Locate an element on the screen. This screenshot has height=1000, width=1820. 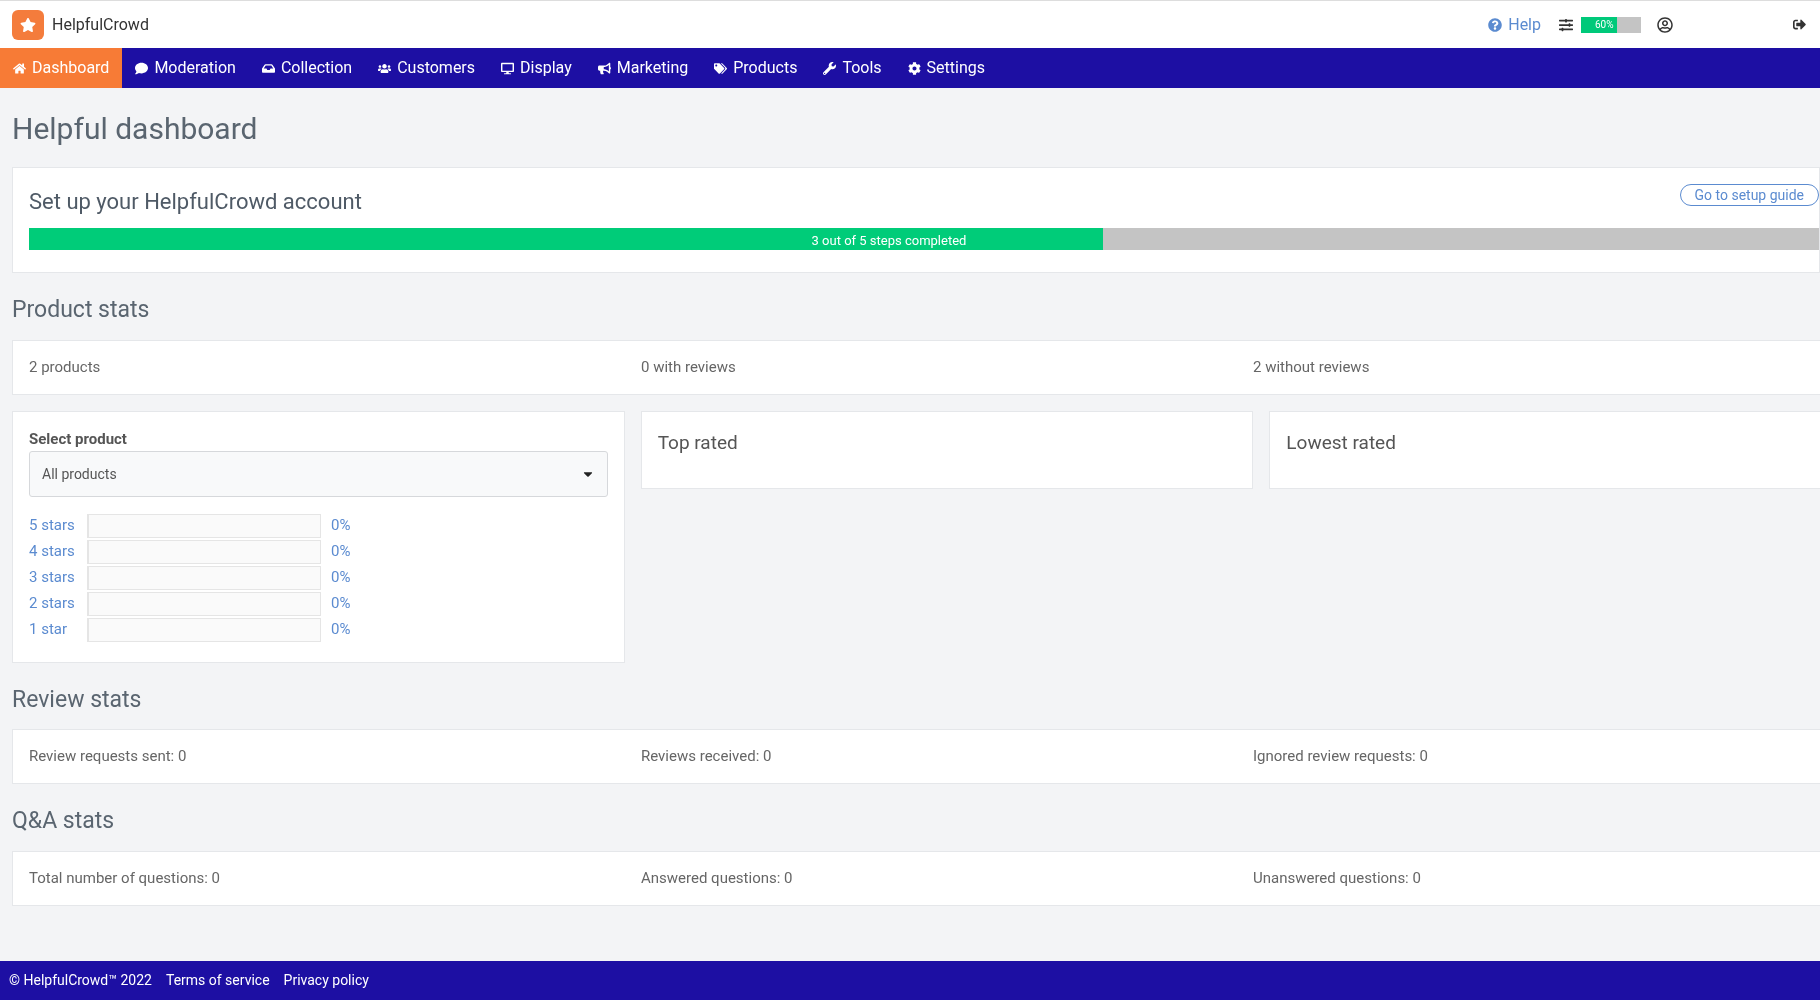
progress-label: 3 out of 5 steps completed is located at coordinates (889, 241).